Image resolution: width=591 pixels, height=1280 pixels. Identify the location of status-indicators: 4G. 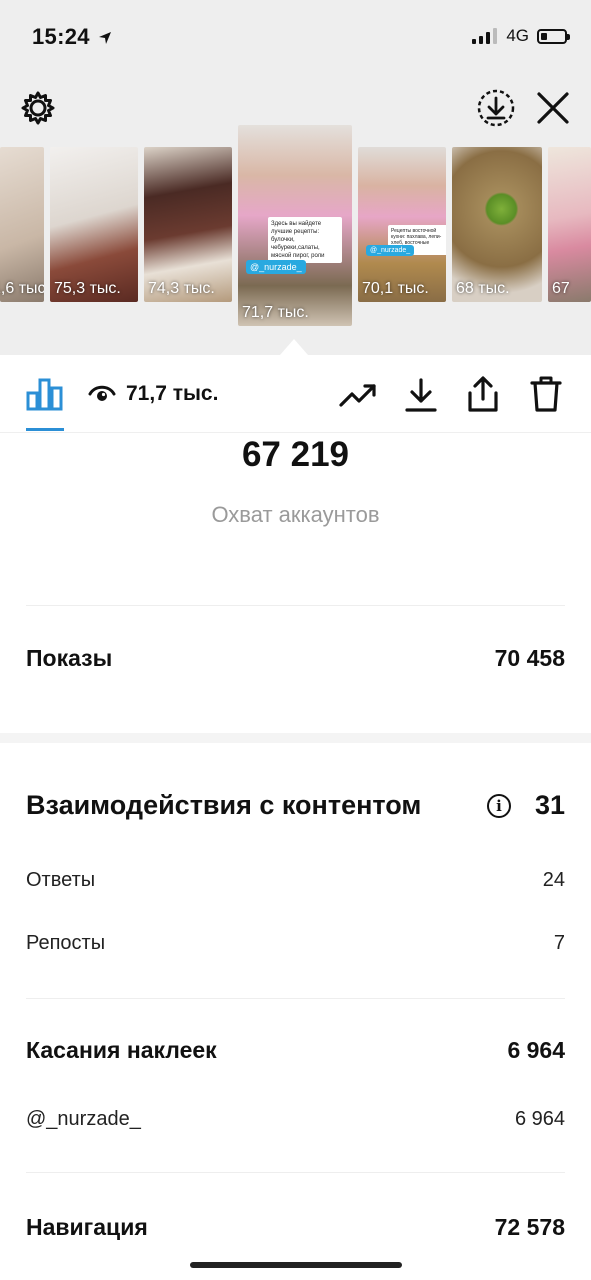
(521, 36).